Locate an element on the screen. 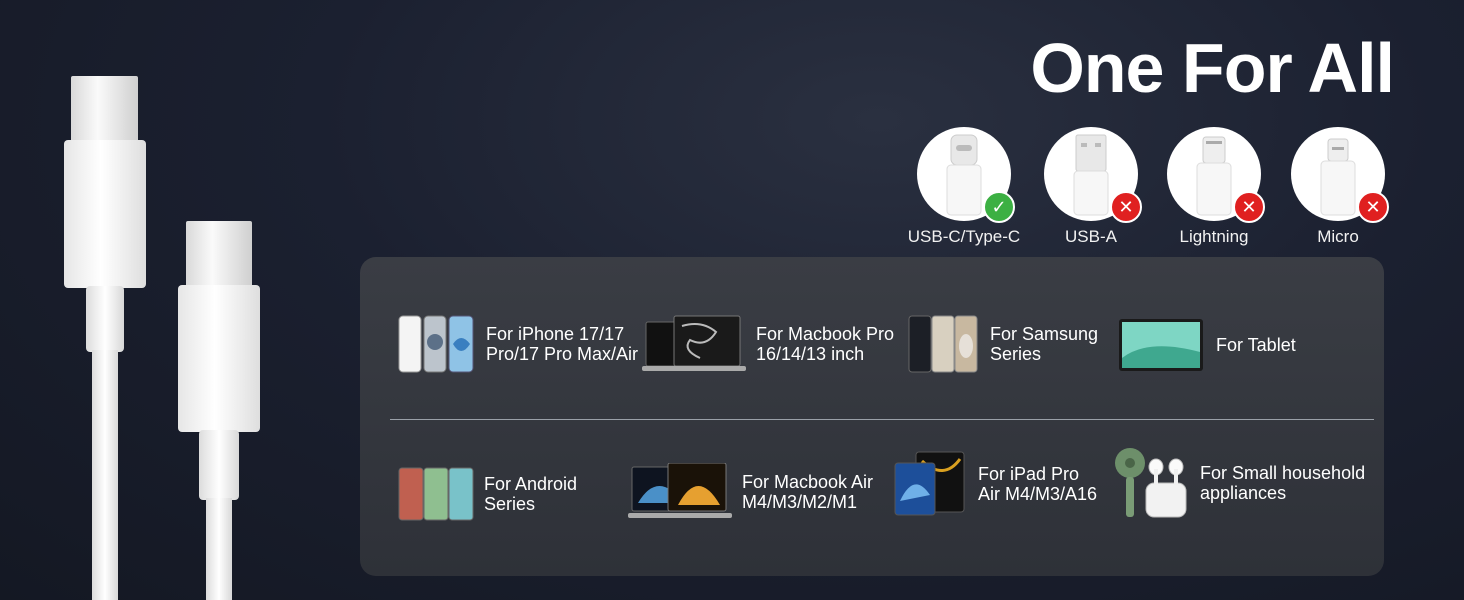  device-android: For Android Series is located at coordinates (487, 494).